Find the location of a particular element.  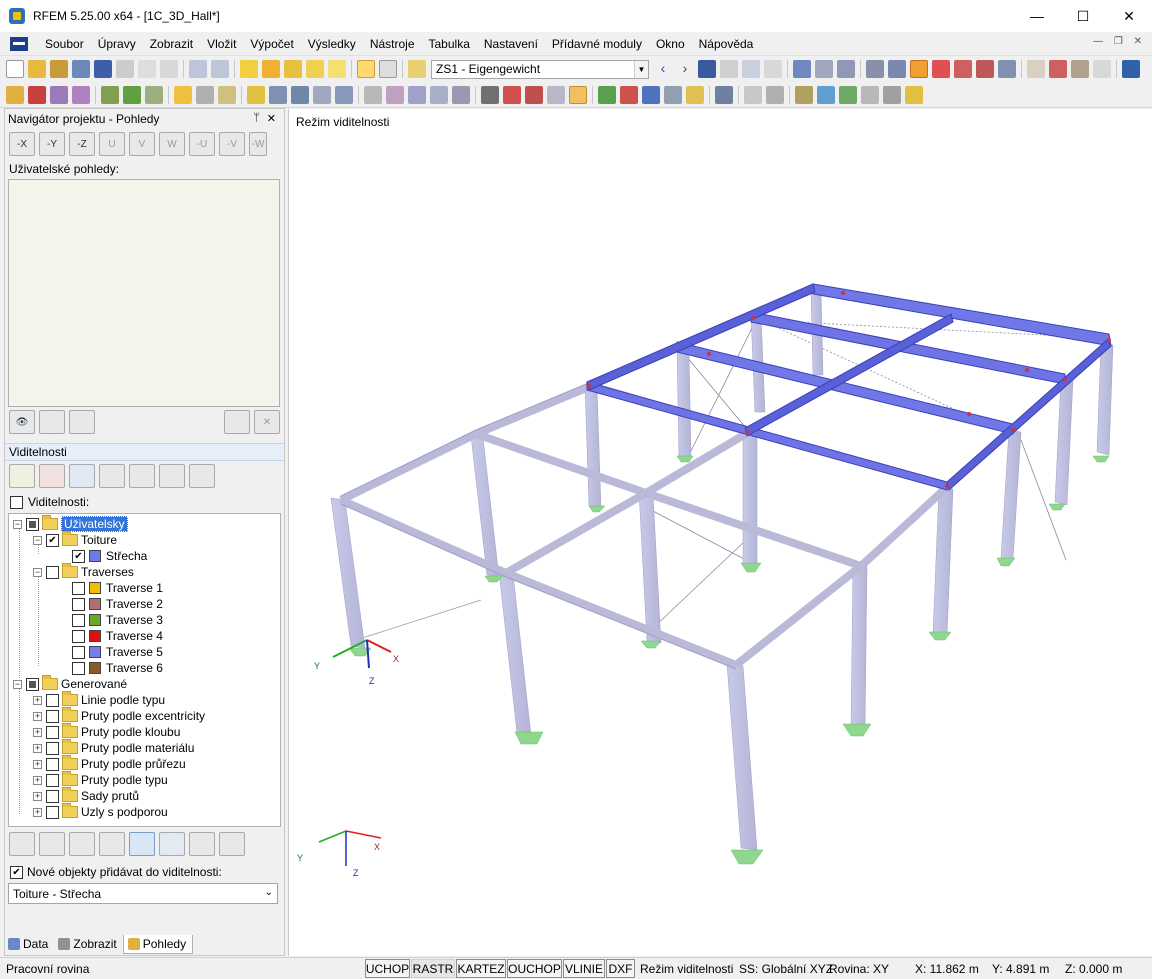

undo-icon is located at coordinates (198, 69).